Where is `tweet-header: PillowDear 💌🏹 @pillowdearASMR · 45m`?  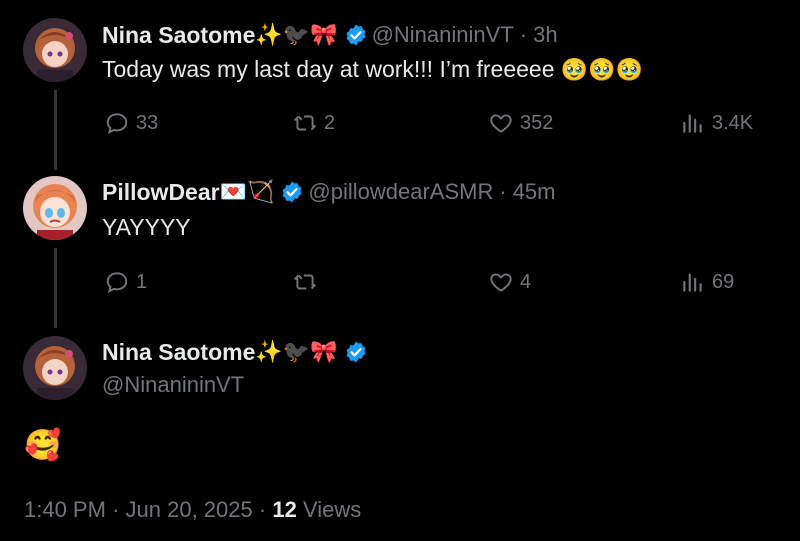
tweet-header: PillowDear 💌🏹 @pillowdearASMR · 45m is located at coordinates (328, 192).